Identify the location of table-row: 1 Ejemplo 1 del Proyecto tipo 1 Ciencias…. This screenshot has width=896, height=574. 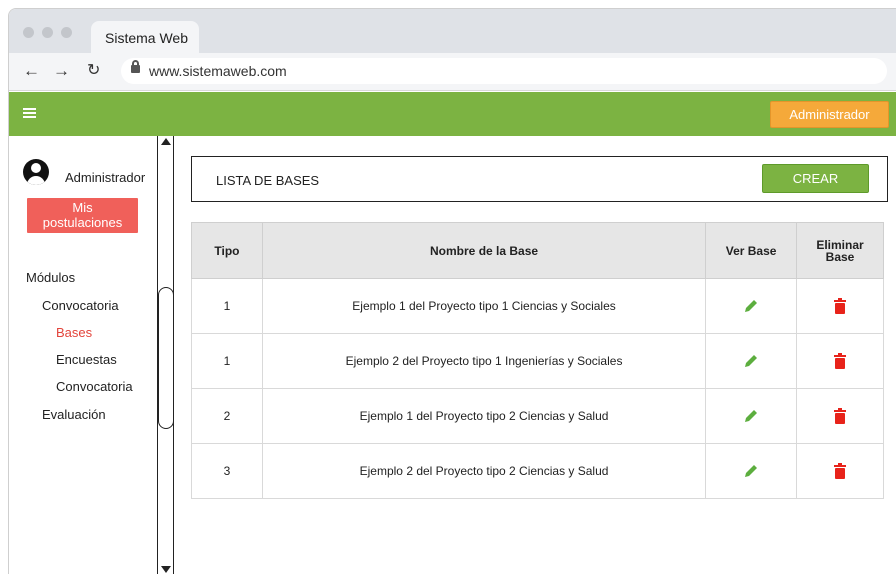
(537, 306).